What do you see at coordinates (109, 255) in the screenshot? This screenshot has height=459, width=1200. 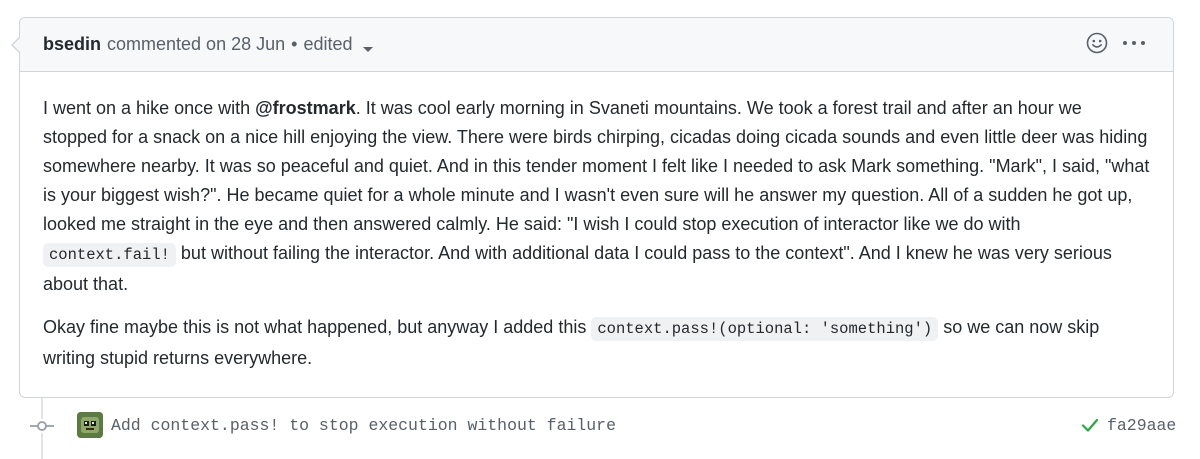 I see `inline-code: context.fail!` at bounding box center [109, 255].